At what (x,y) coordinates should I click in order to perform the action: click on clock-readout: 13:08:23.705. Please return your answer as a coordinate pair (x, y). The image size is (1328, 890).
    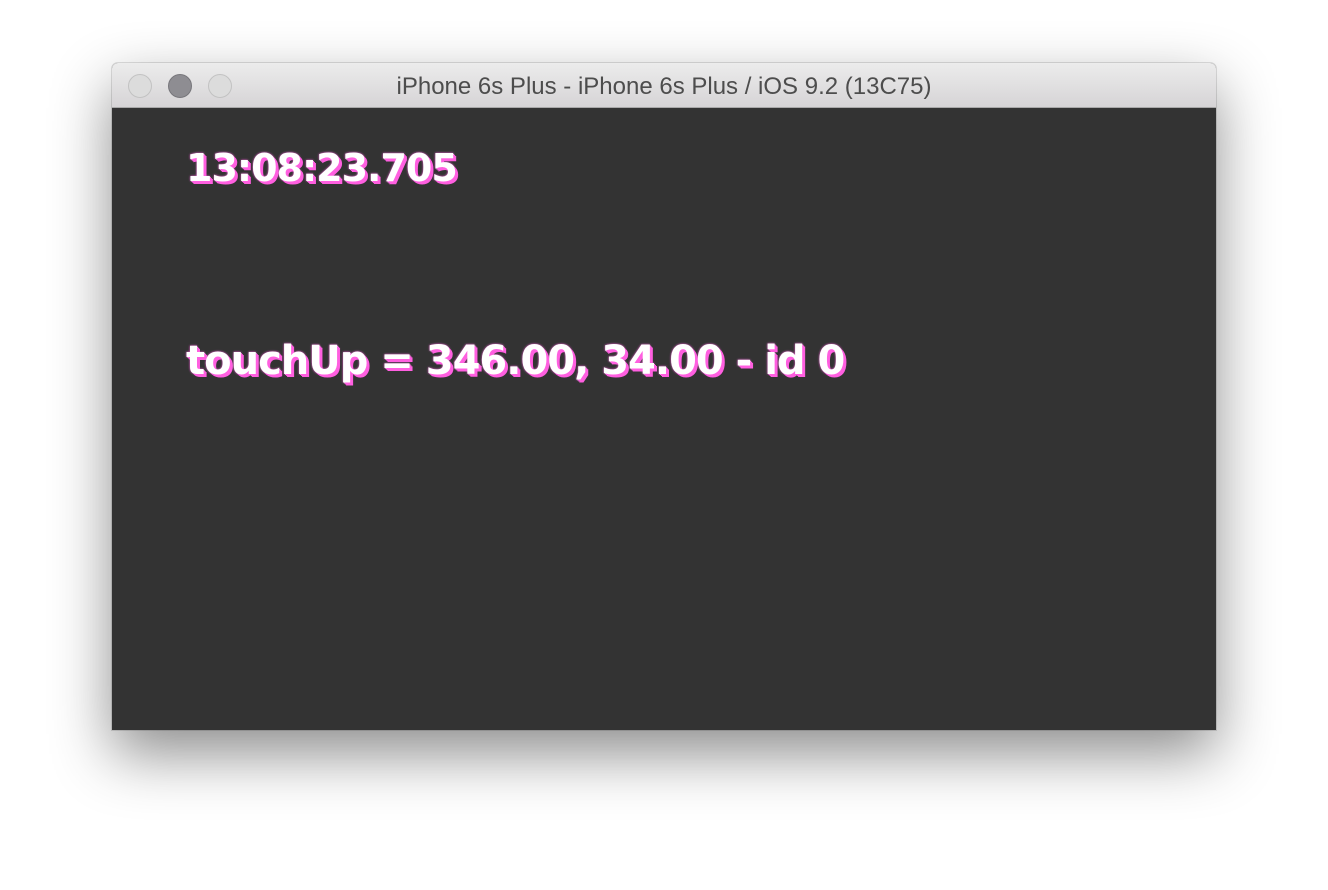
    Looking at the image, I should click on (322, 168).